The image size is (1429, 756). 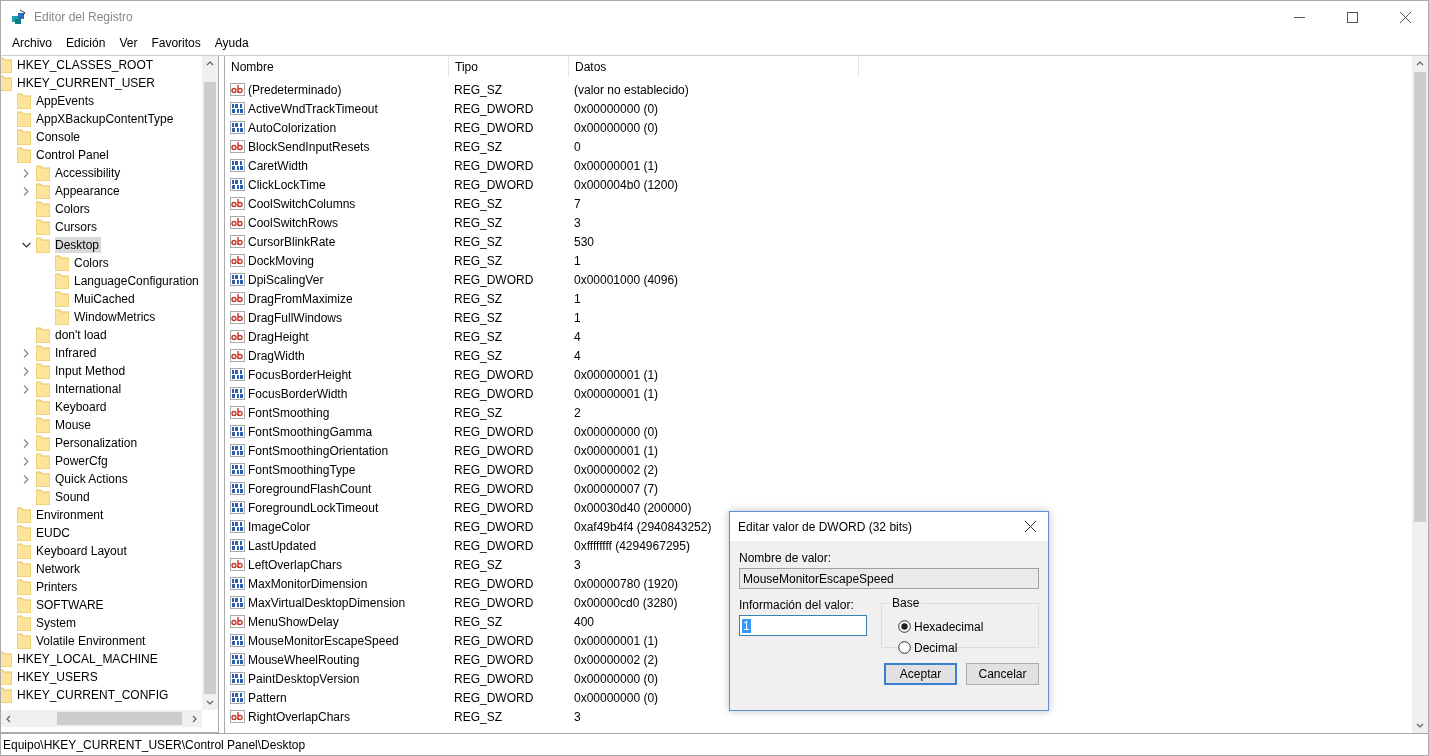 I want to click on value-name: FontSmoothingGamma, so click(x=310, y=431).